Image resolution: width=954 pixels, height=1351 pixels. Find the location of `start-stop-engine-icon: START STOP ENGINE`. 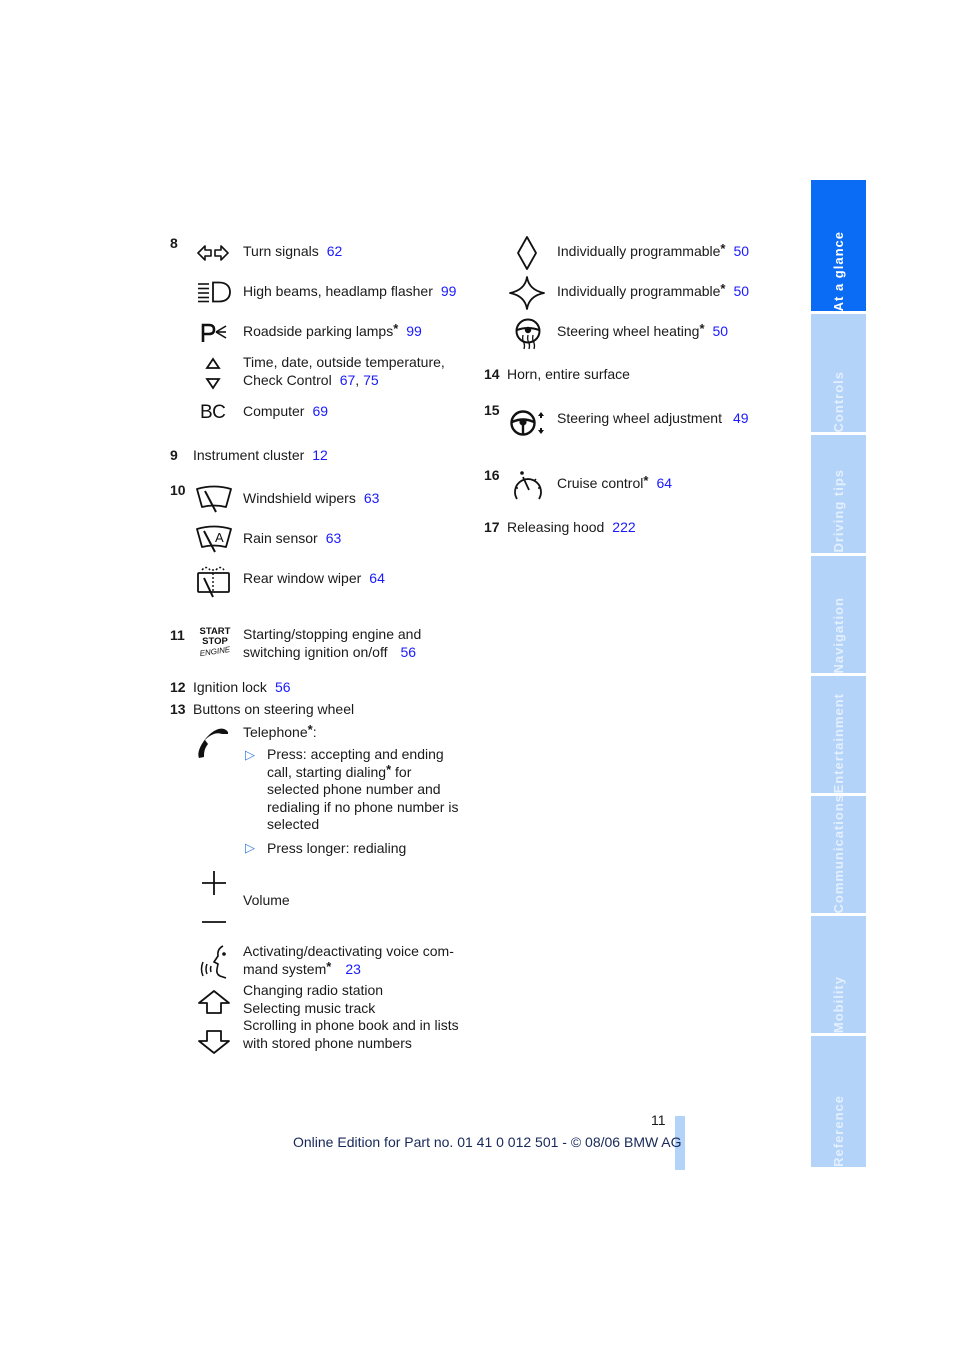

start-stop-engine-icon: START STOP ENGINE is located at coordinates (215, 643).